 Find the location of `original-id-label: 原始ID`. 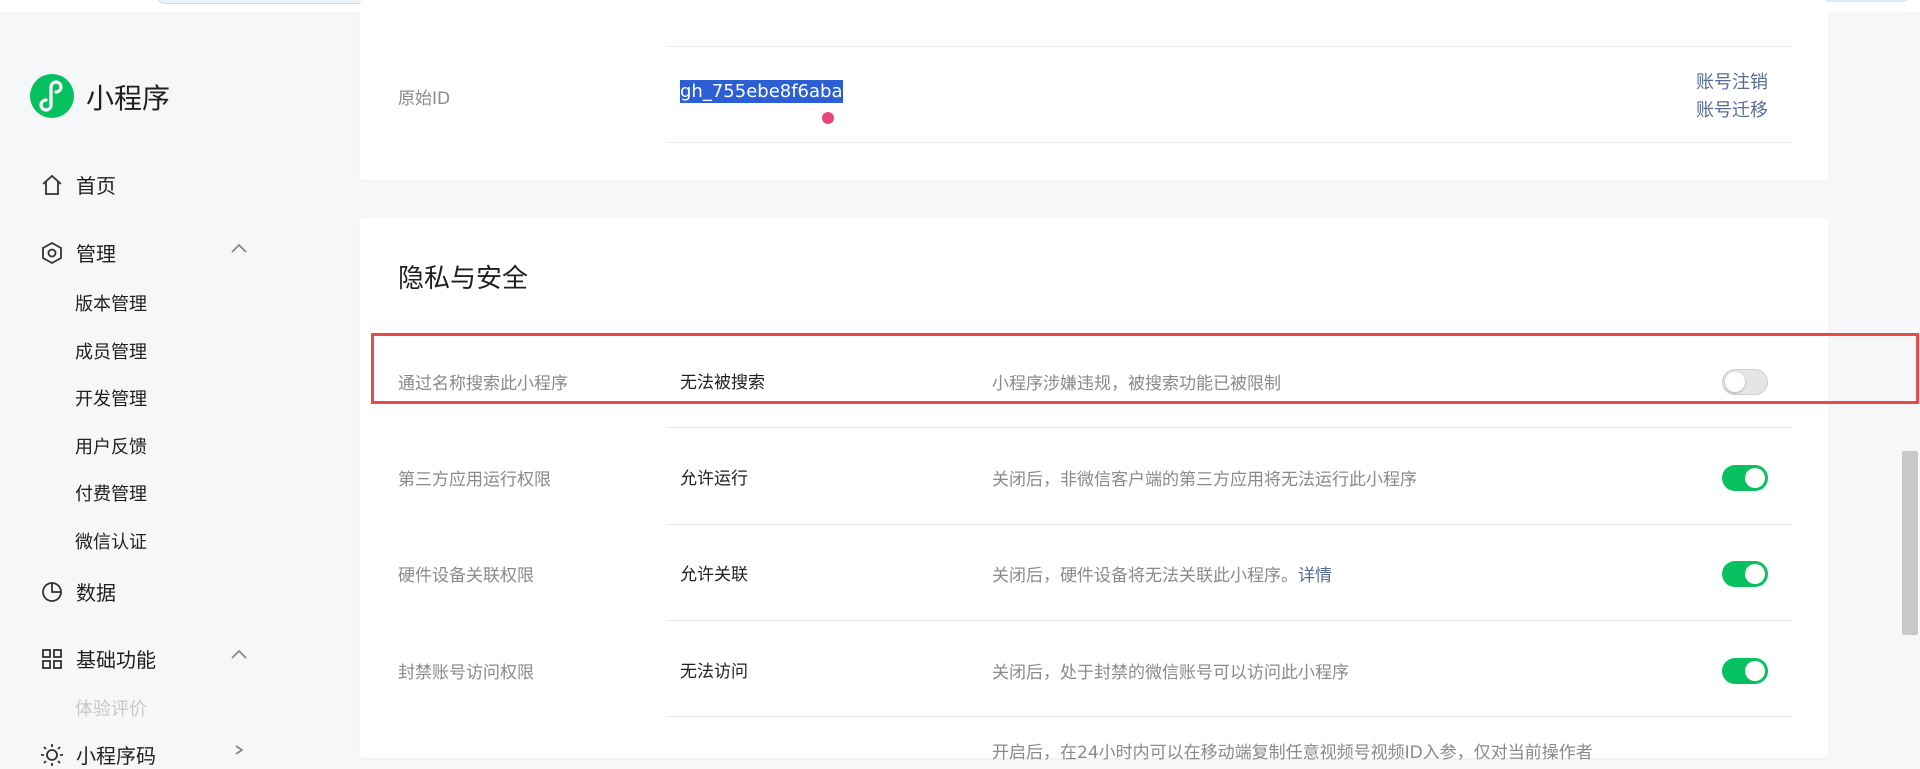

original-id-label: 原始ID is located at coordinates (424, 99).